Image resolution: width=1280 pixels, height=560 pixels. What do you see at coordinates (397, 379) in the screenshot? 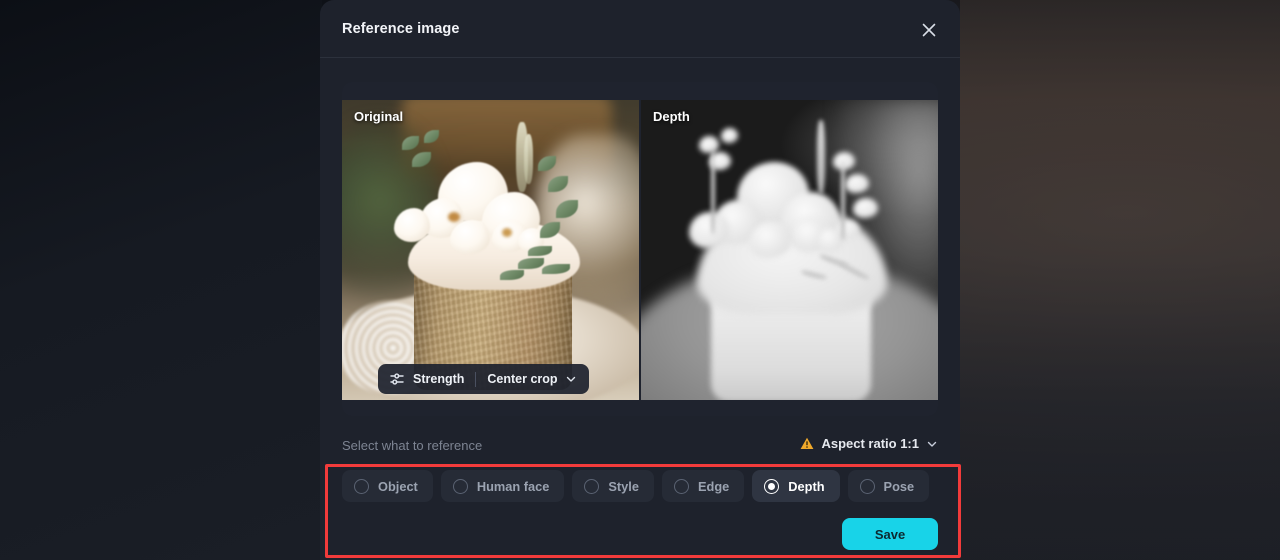
I see `sliders-icon` at bounding box center [397, 379].